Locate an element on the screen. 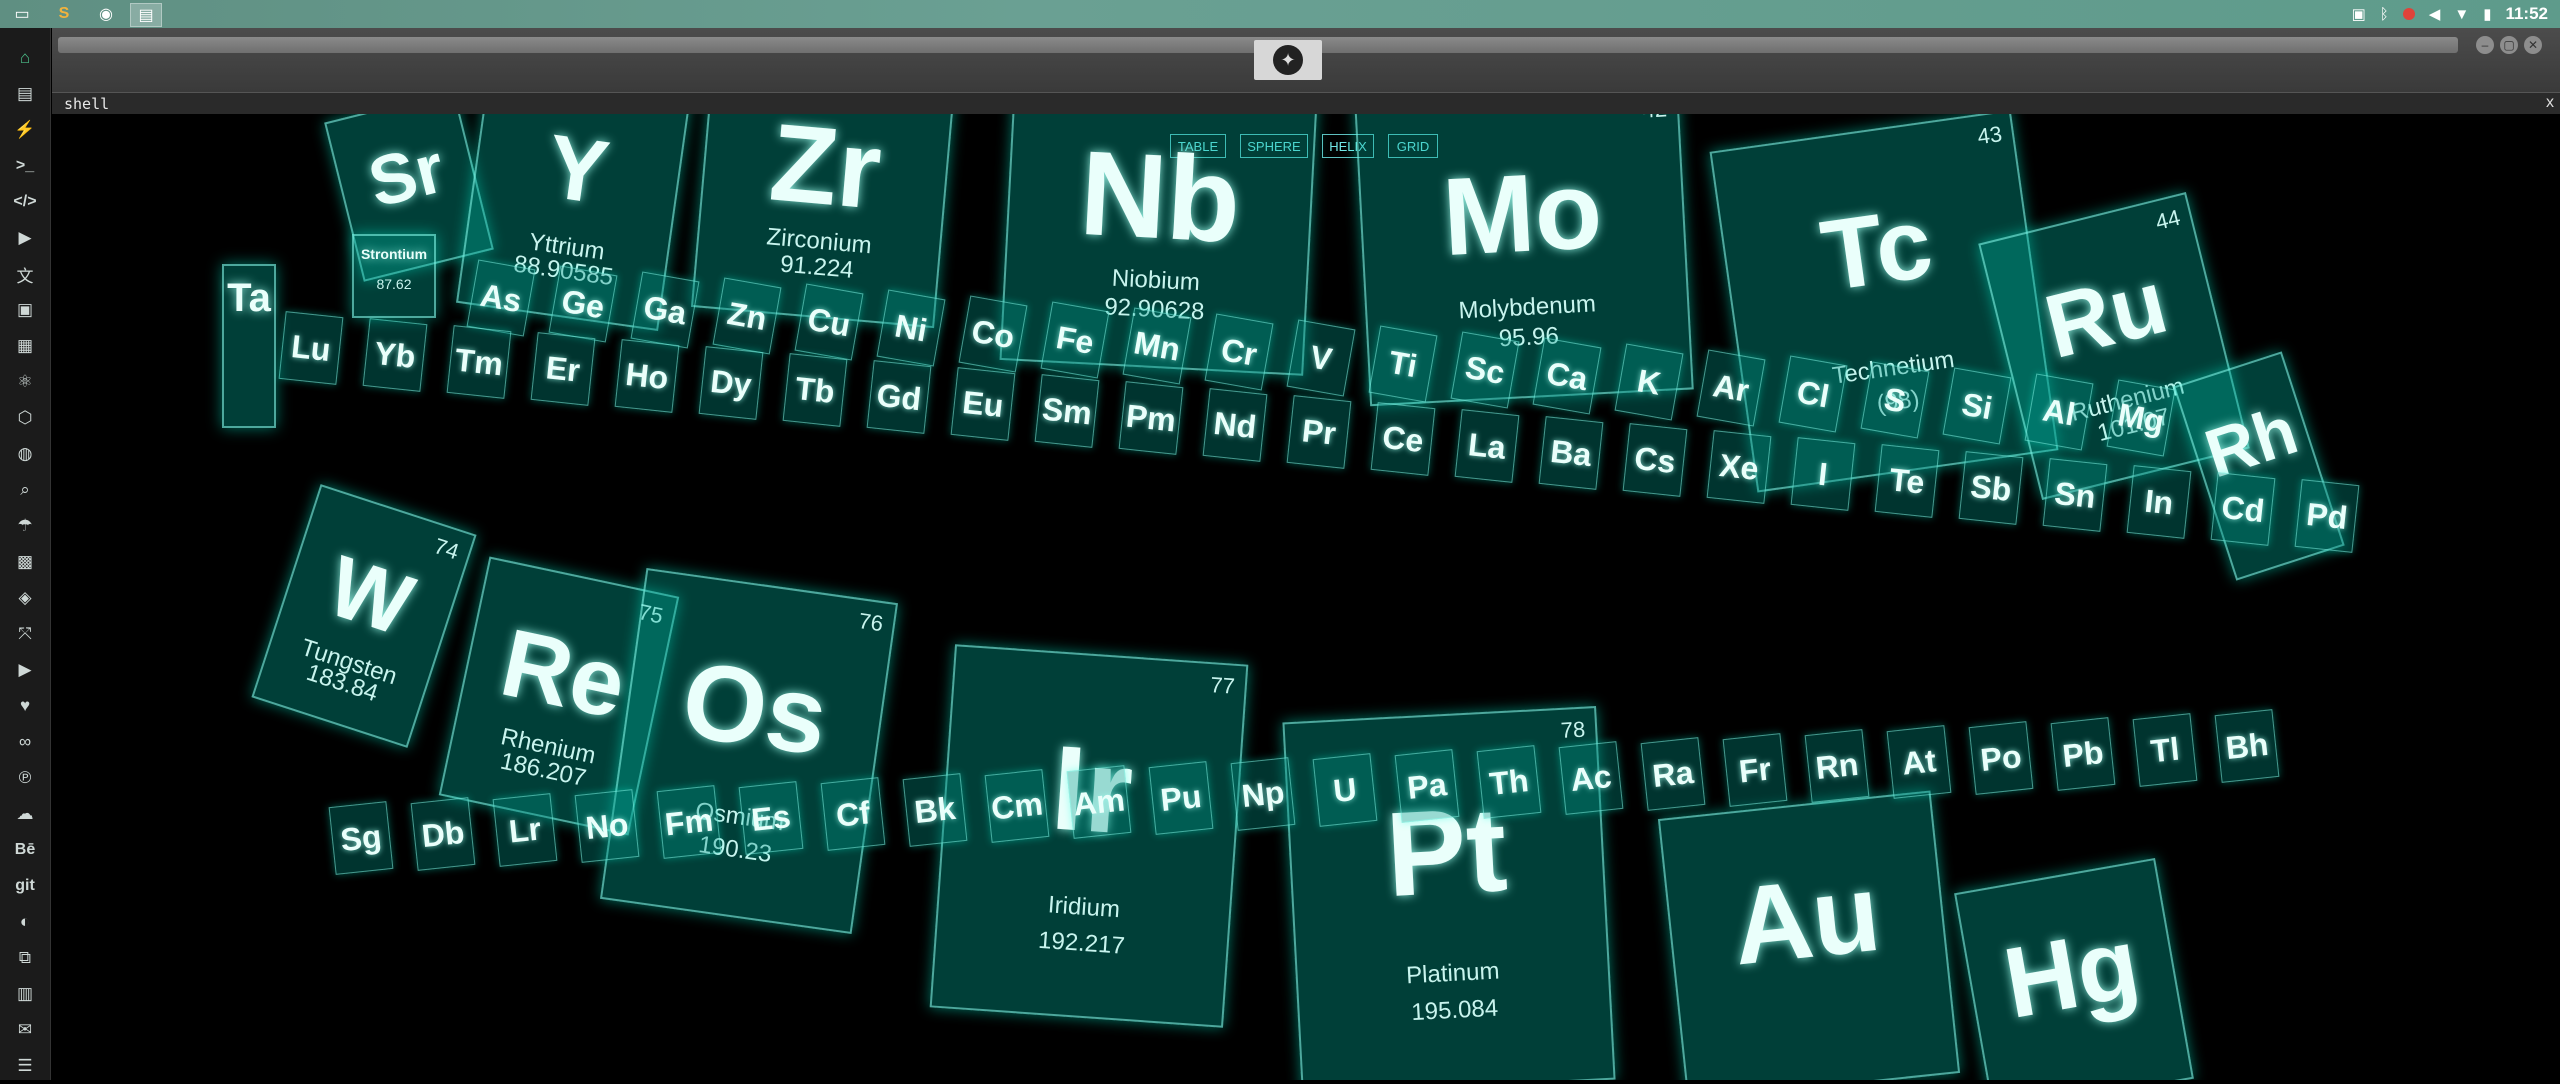 The width and height of the screenshot is (2560, 1084). expand-icon: ⤧ is located at coordinates (25, 634).